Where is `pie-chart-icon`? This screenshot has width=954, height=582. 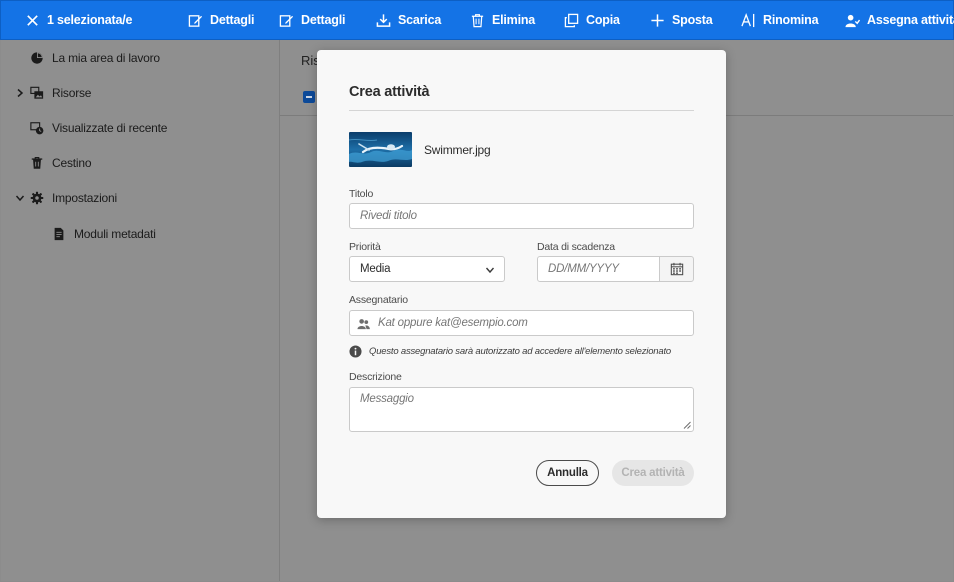 pie-chart-icon is located at coordinates (37, 58).